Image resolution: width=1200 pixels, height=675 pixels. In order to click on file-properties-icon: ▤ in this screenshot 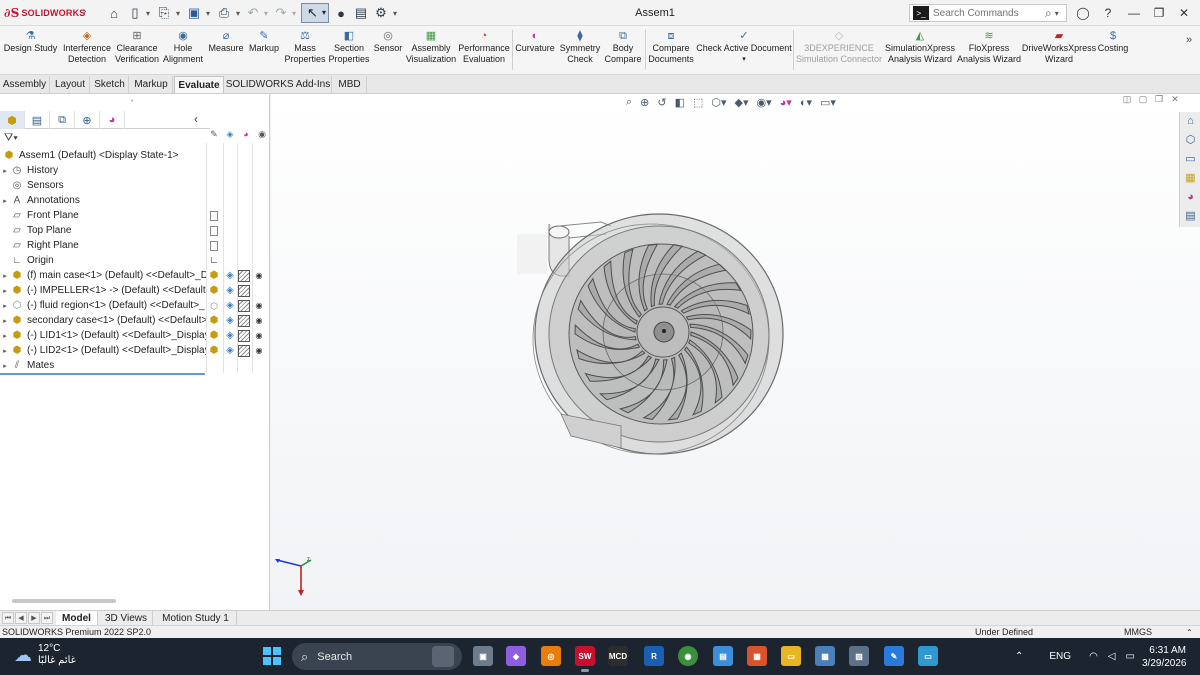, I will do `click(361, 13)`.